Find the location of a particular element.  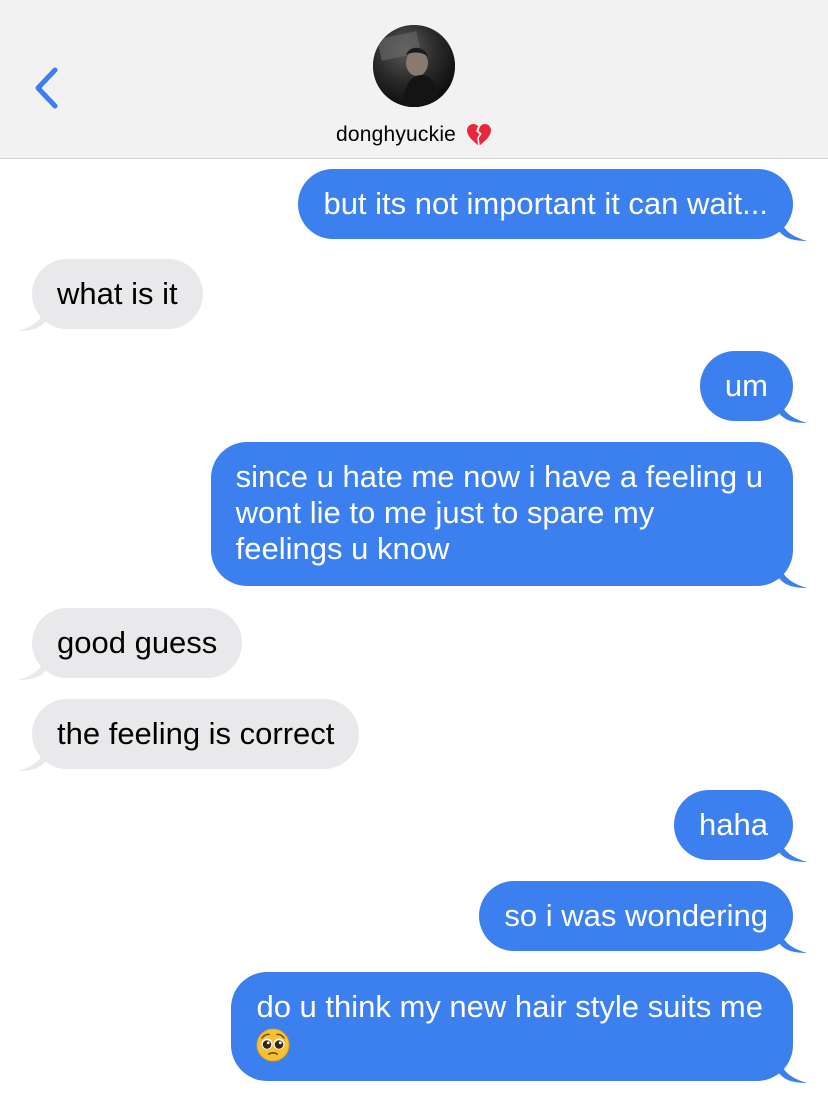

message-bubble-sent: um is located at coordinates (753, 387).